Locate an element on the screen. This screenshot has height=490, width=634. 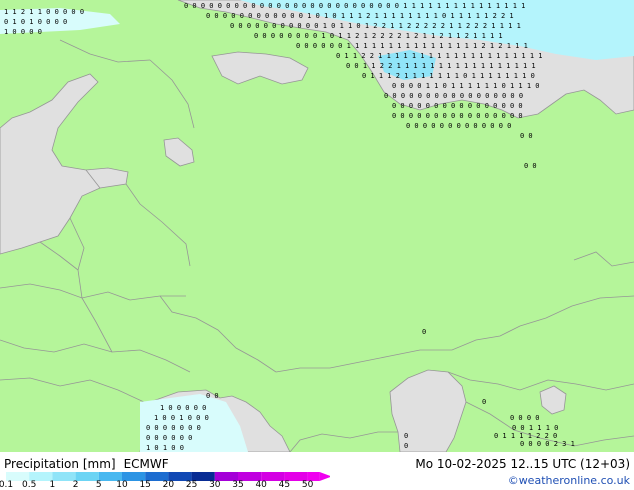
svg-text: 1 0 0 0 0 is located at coordinates (23, 32).